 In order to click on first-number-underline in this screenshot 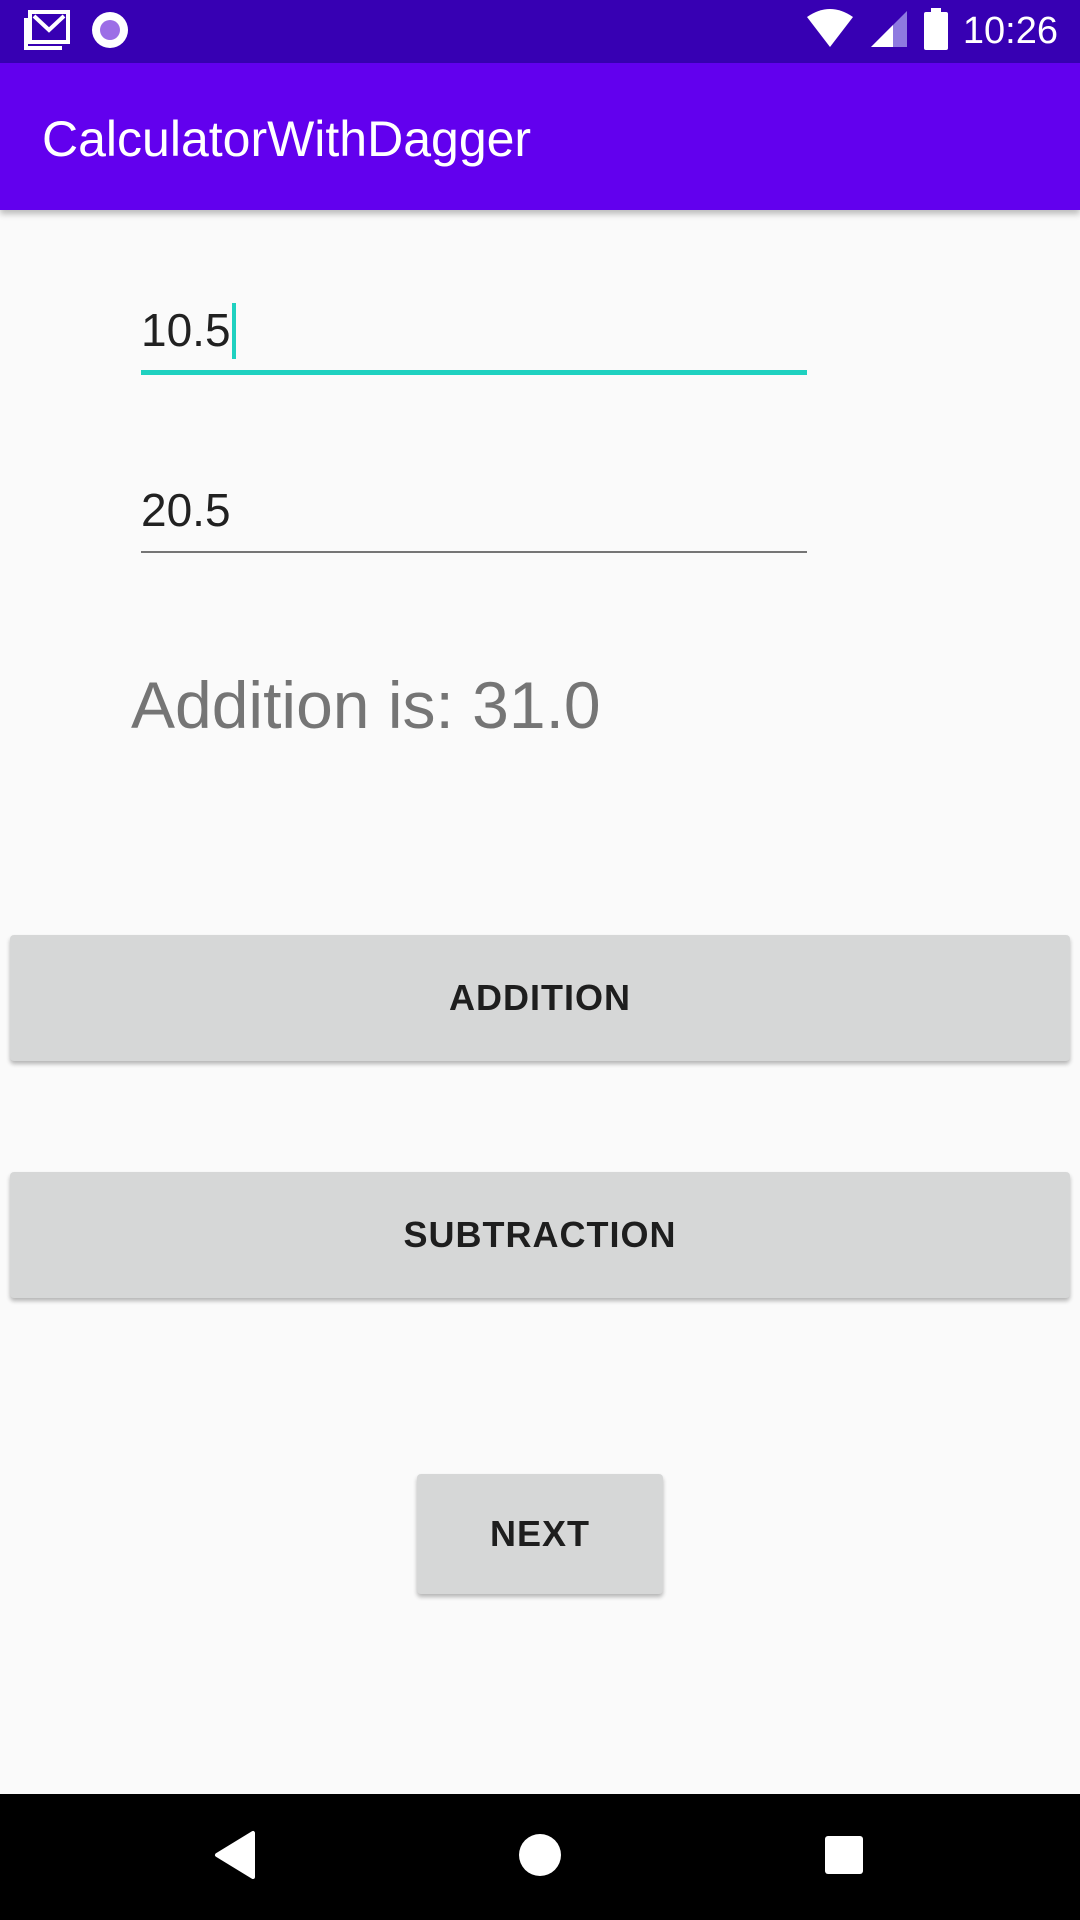, I will do `click(474, 372)`.